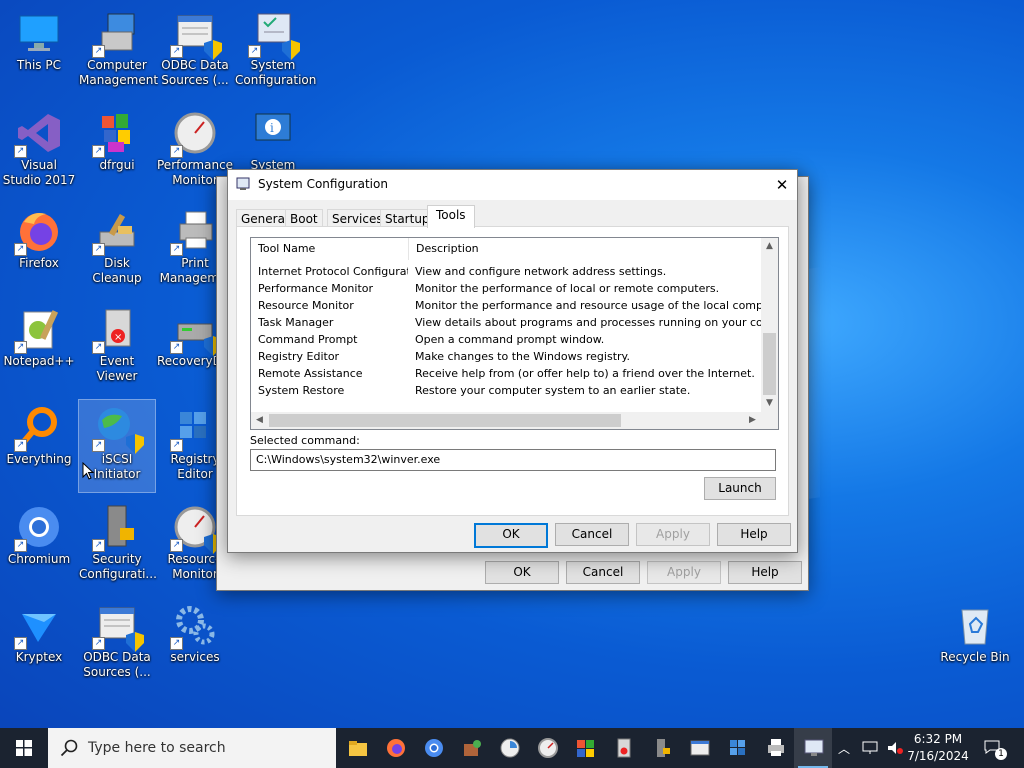  I want to click on event-viewer-icon, so click(624, 748).